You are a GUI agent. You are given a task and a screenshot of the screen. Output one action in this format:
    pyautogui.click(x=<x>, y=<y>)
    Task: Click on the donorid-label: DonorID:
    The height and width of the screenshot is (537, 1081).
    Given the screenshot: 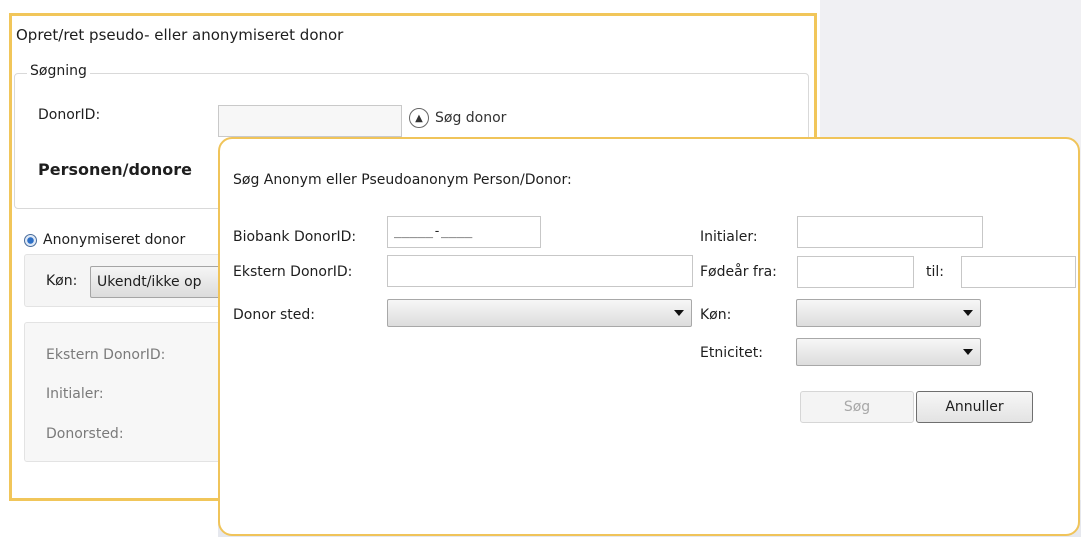 What is the action you would take?
    pyautogui.click(x=69, y=115)
    